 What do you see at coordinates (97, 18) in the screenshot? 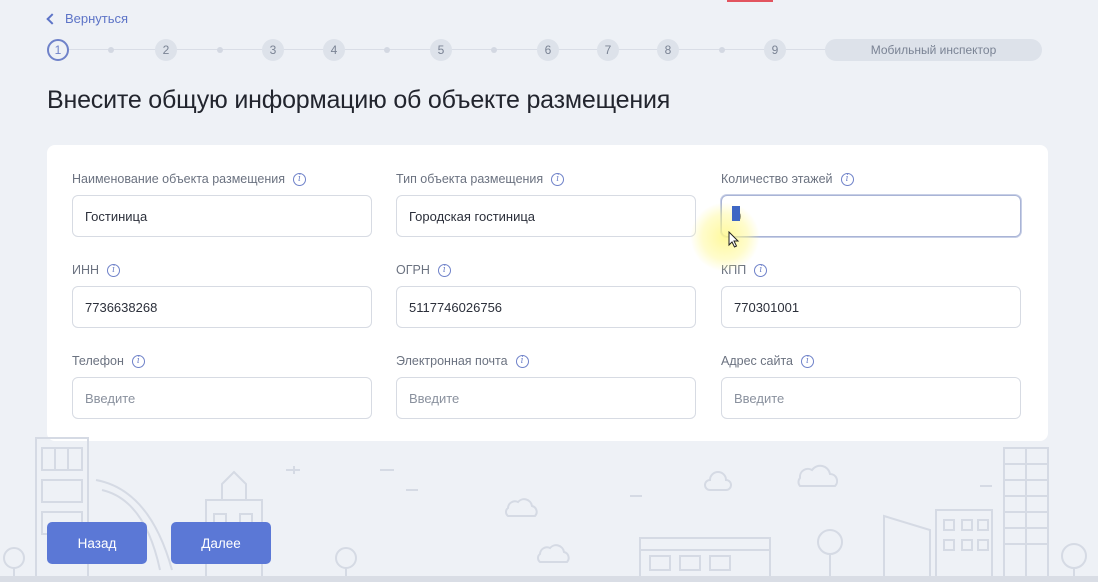
I see `back-link-label: Вернуться` at bounding box center [97, 18].